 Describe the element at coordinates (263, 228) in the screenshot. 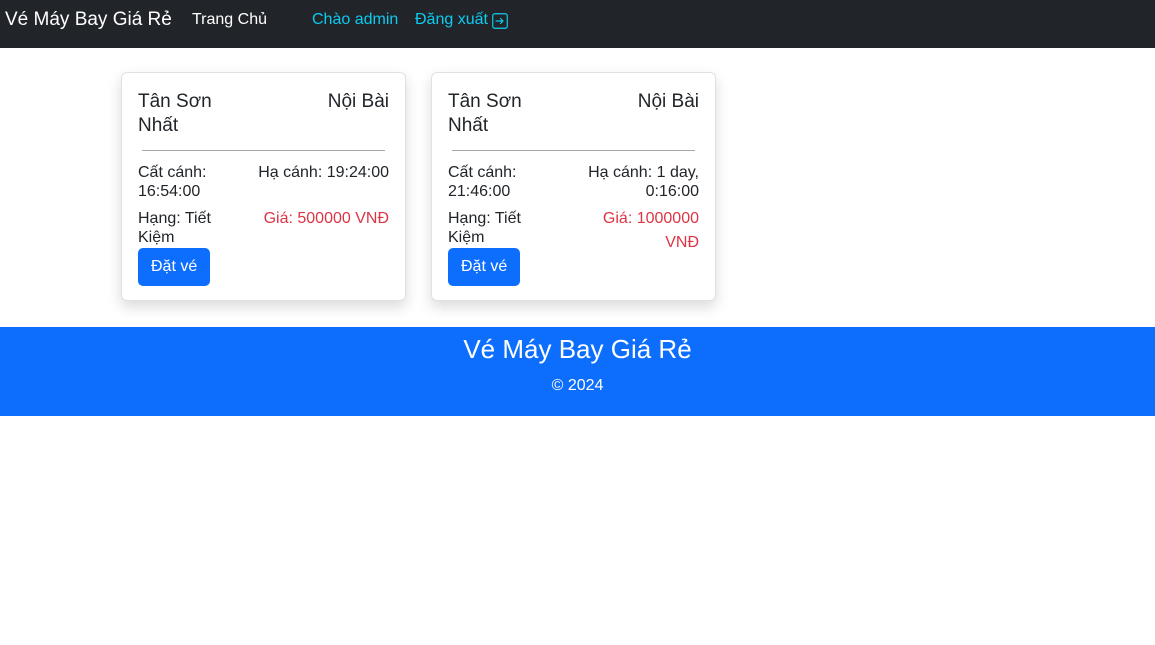

I see `class-and-price: Hạng: Tiết Kiệm Giá: 500000 VNĐ` at that location.